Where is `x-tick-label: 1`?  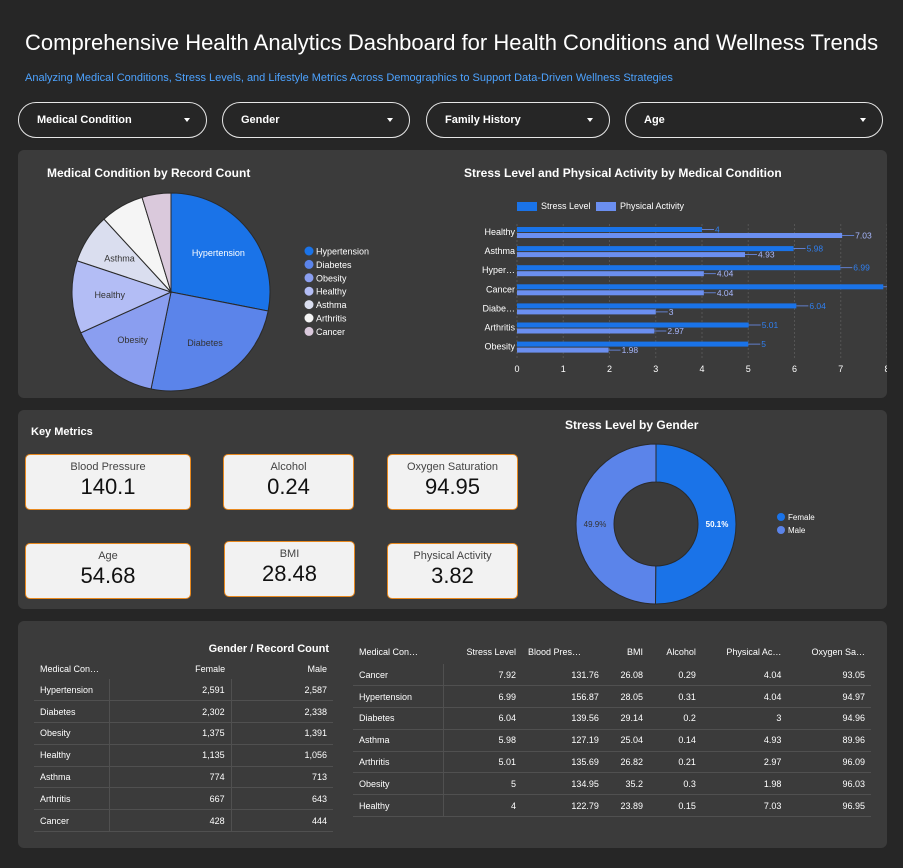 x-tick-label: 1 is located at coordinates (563, 369).